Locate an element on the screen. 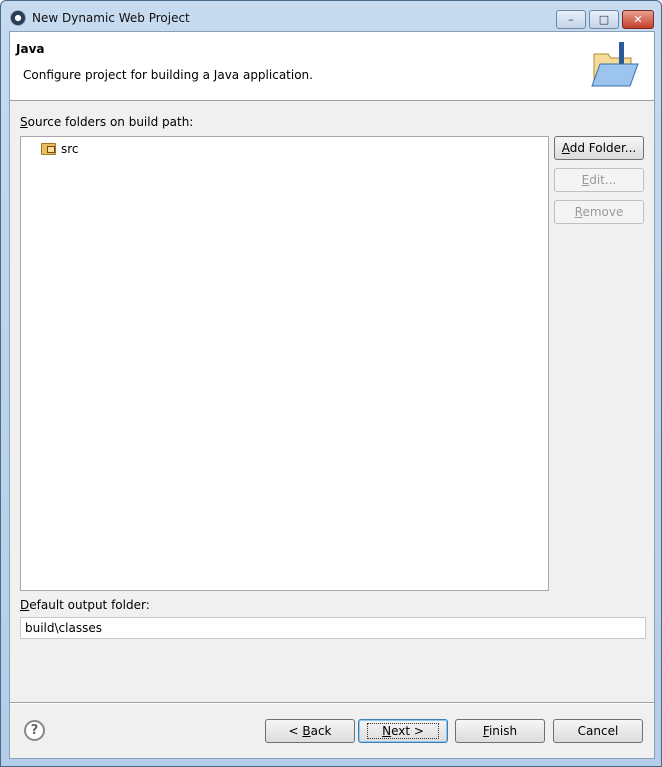 The width and height of the screenshot is (662, 767). close-button: ✕ is located at coordinates (638, 19).